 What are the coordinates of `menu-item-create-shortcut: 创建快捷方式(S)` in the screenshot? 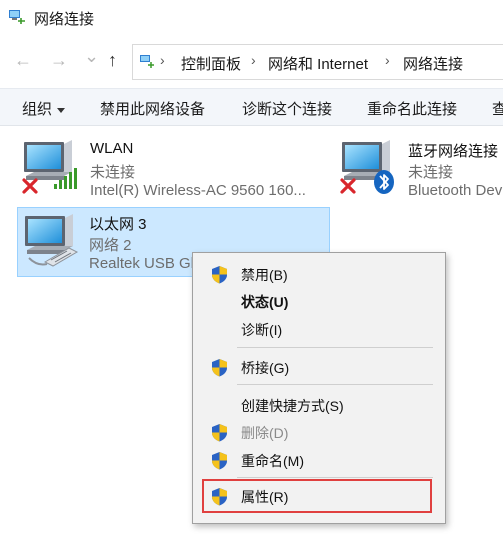 It's located at (319, 405).